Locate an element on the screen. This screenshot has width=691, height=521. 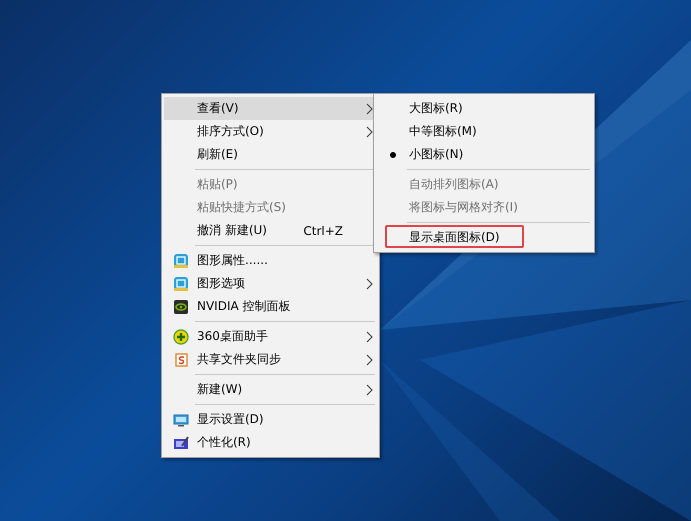
menu-label: 将图标与网格对齐(I) is located at coordinates (463, 207).